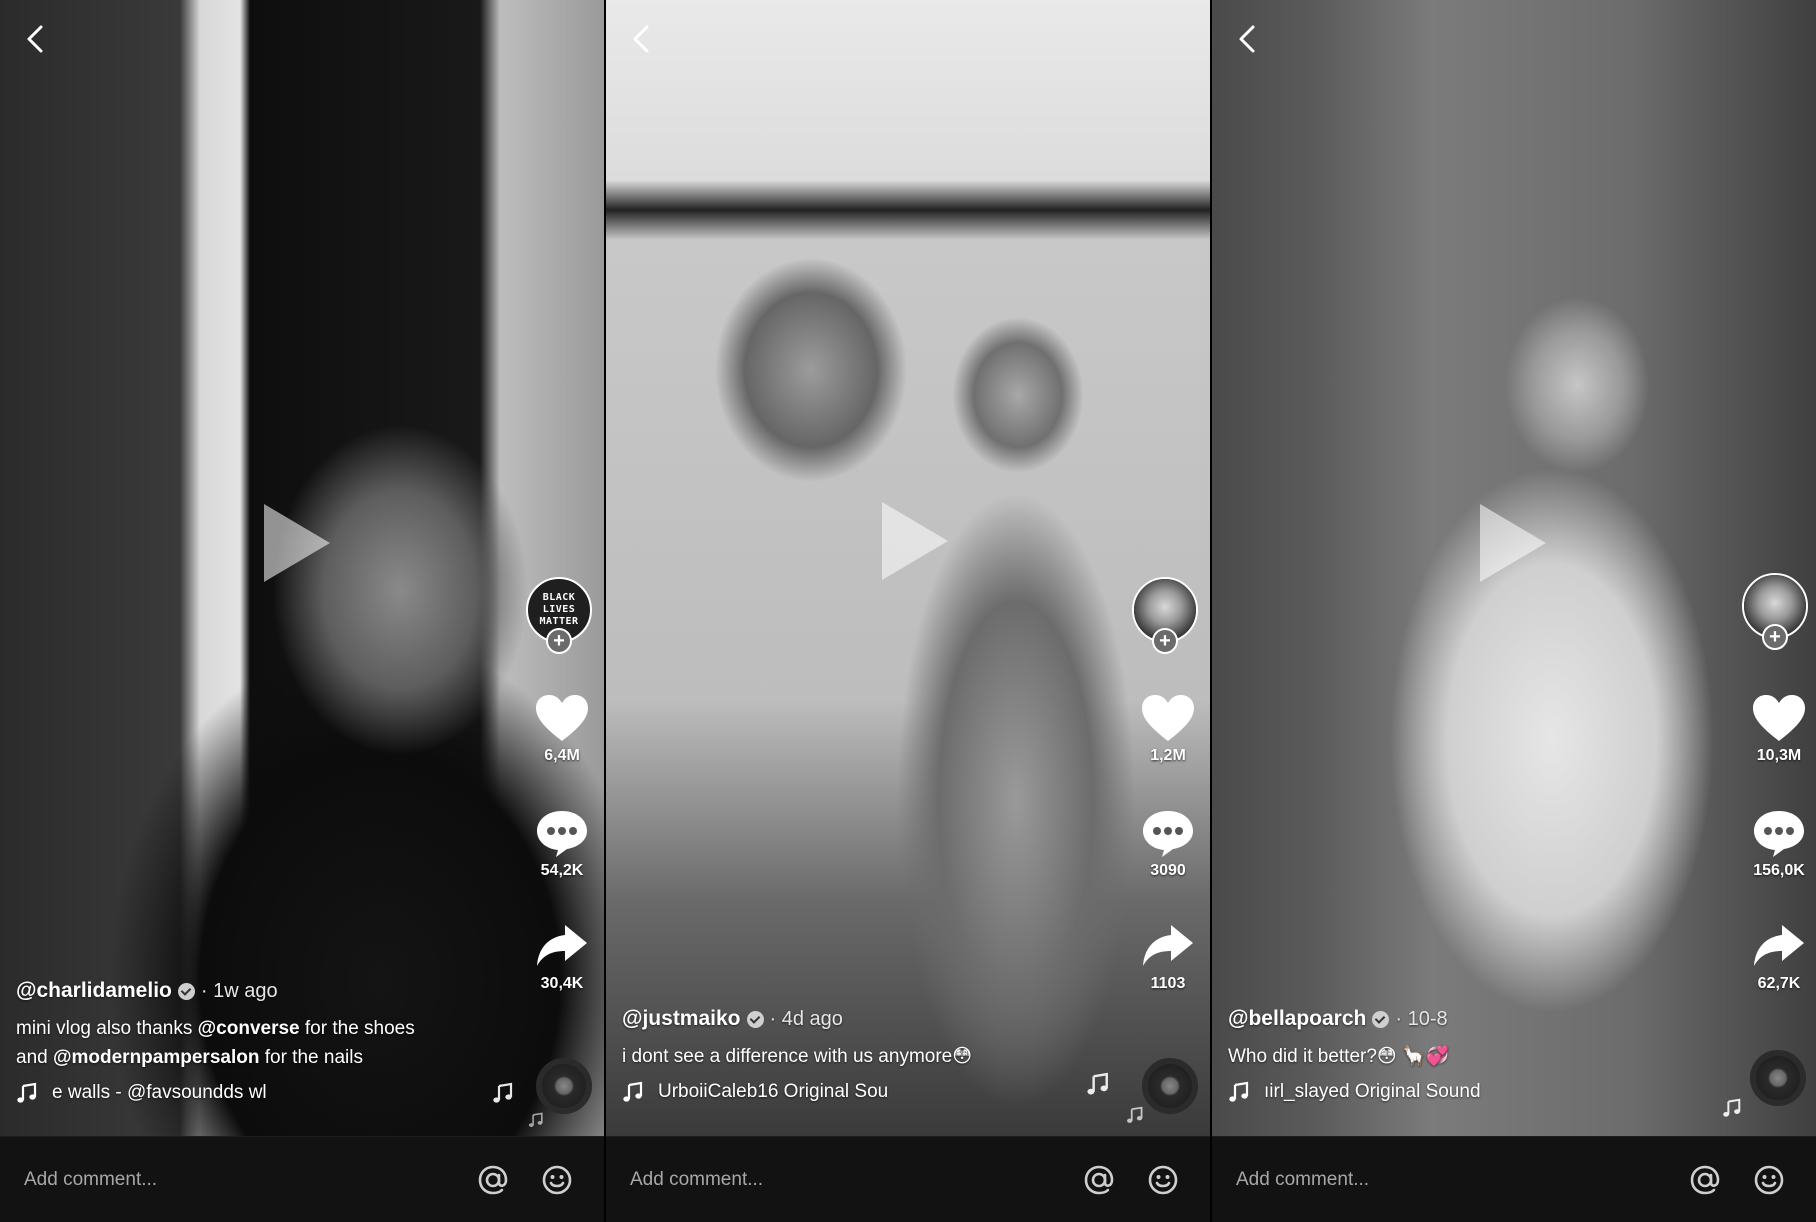 Image resolution: width=1816 pixels, height=1222 pixels. I want to click on like-button: 10,3M, so click(1775, 729).